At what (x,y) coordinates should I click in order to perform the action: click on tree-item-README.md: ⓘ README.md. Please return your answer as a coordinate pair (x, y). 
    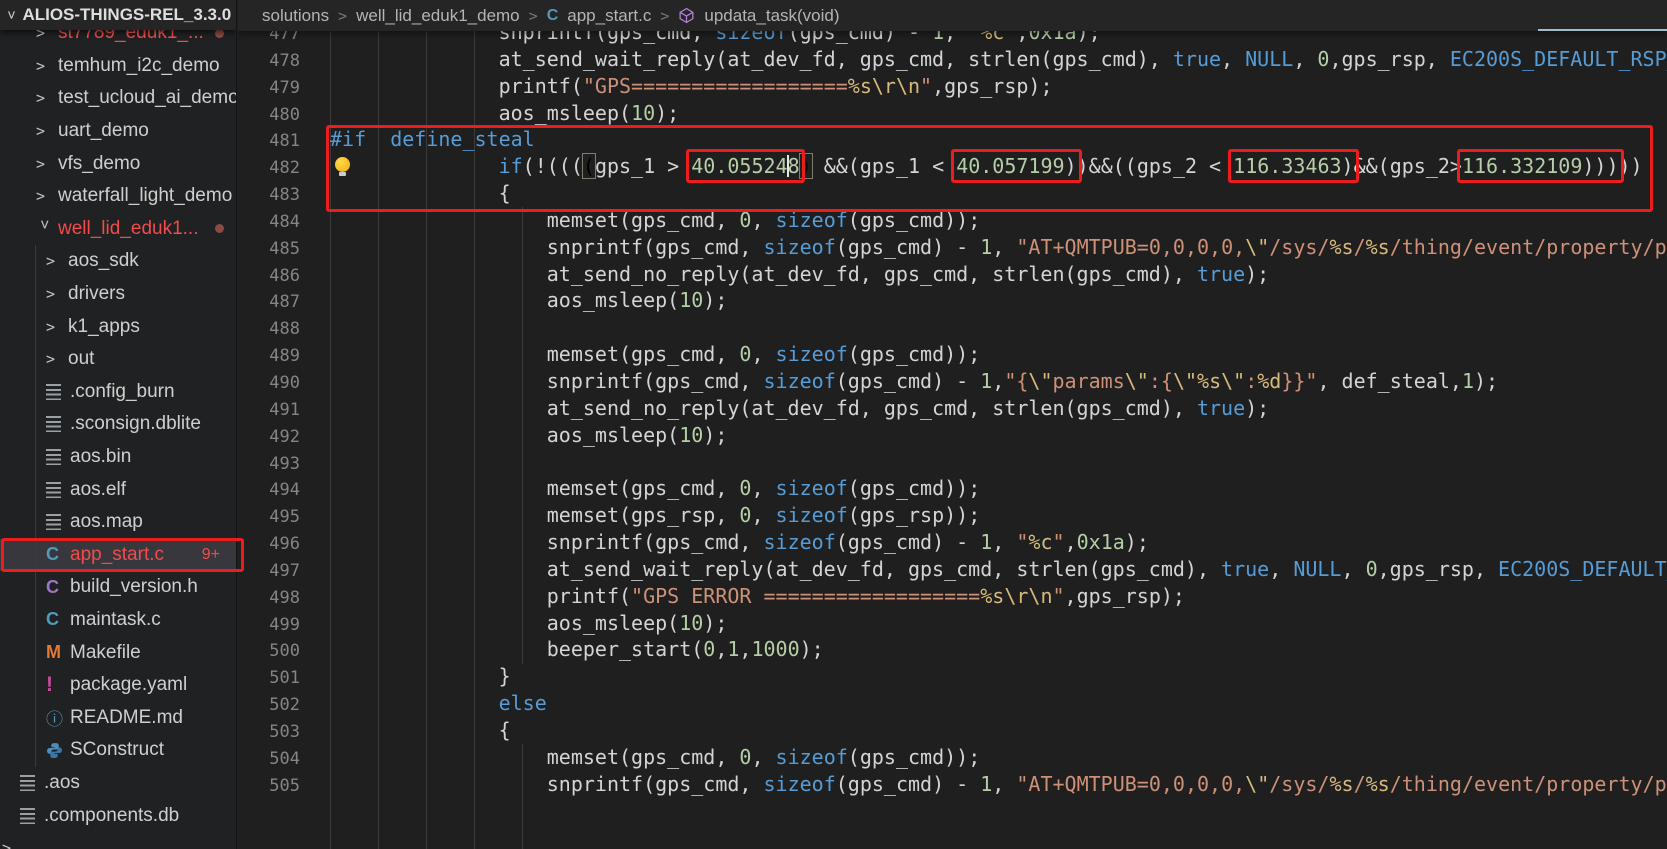
    Looking at the image, I should click on (118, 717).